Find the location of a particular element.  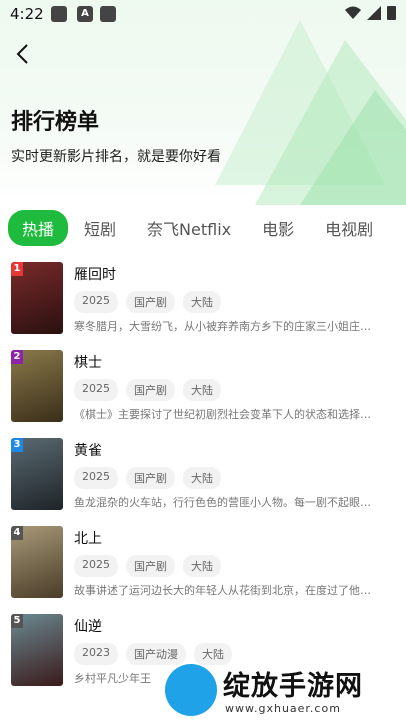

tab-movie: 电影 is located at coordinates (278, 228).